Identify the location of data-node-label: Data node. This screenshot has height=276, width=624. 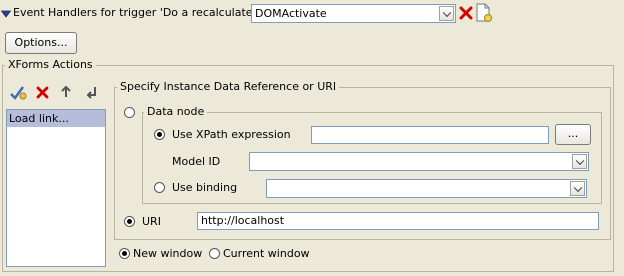
(176, 112).